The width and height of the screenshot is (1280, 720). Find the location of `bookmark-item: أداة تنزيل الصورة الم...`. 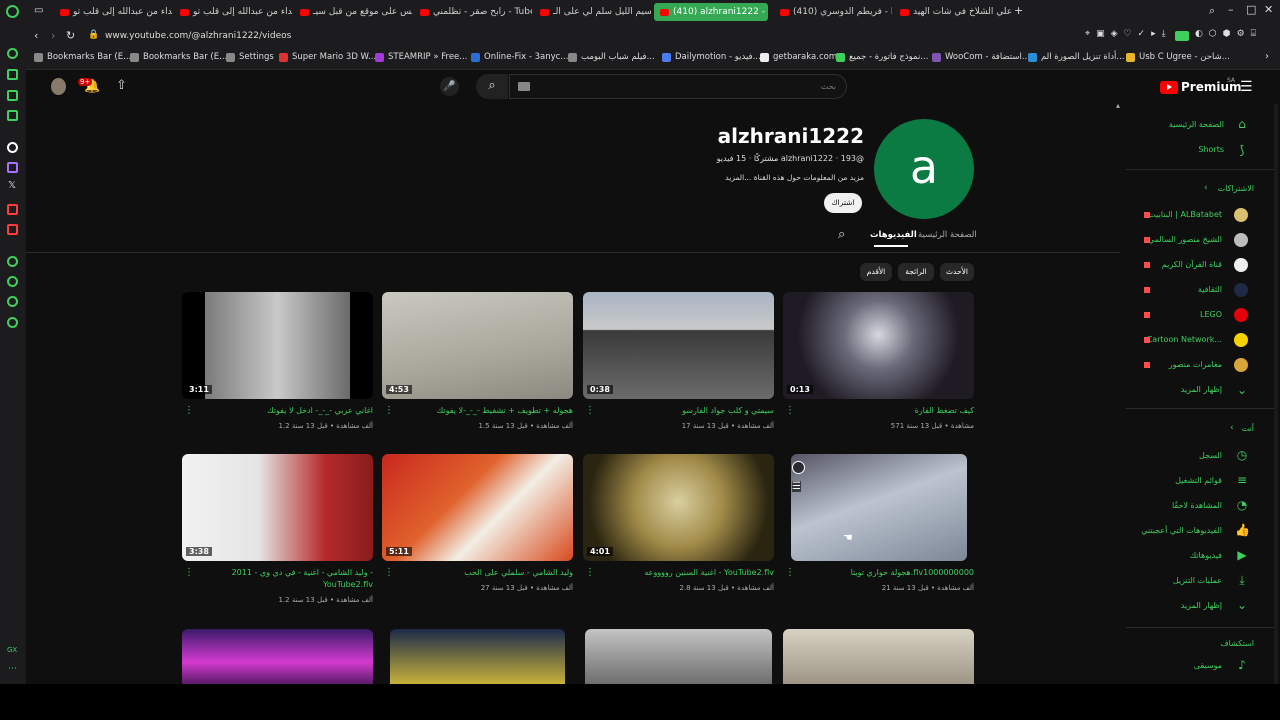

bookmark-item: أداة تنزيل الصورة الم... is located at coordinates (1076, 57).